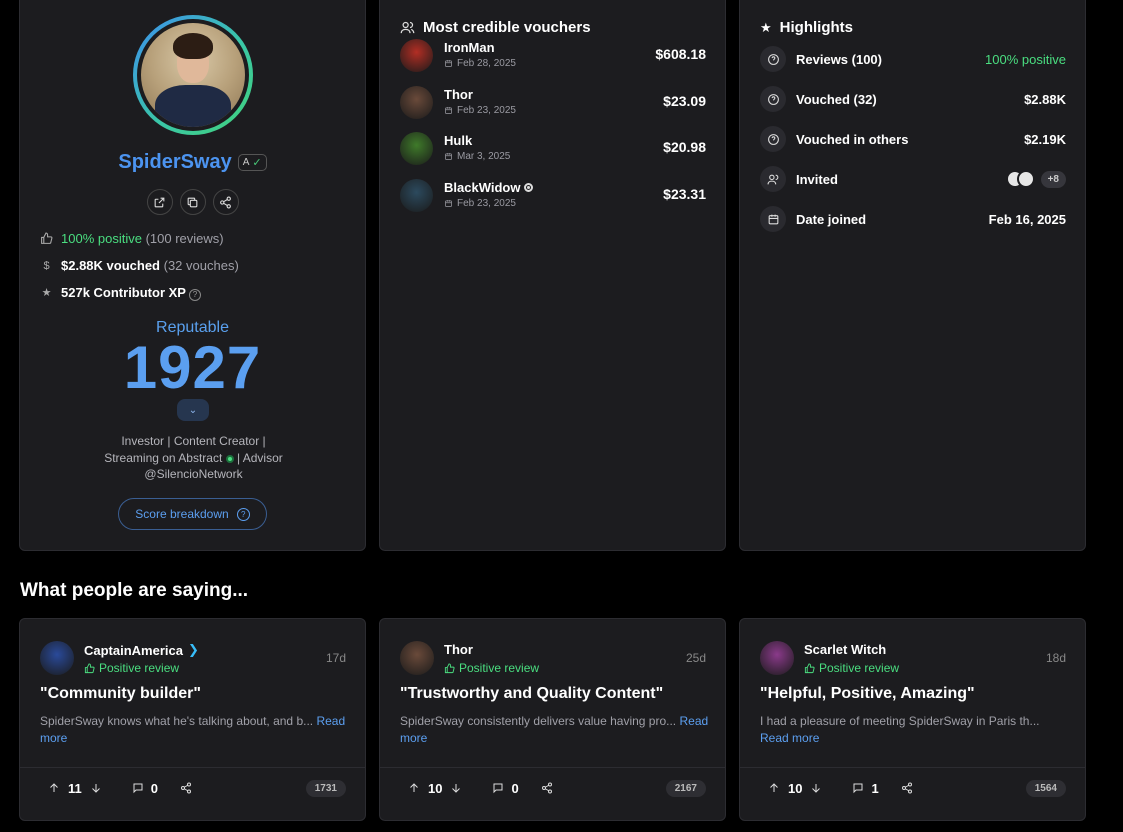 The width and height of the screenshot is (1123, 832). What do you see at coordinates (553, 199) in the screenshot?
I see `voucher-row: BlackWidow Feb 23, 2025 $23.31` at bounding box center [553, 199].